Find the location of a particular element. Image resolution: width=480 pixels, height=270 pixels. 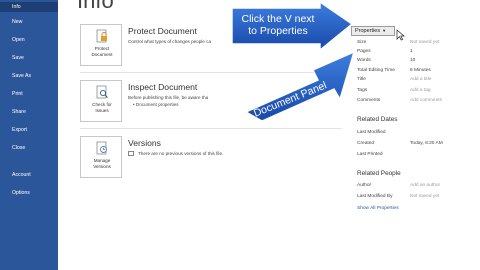

callout-properties-line2: to Properties is located at coordinates (278, 31).